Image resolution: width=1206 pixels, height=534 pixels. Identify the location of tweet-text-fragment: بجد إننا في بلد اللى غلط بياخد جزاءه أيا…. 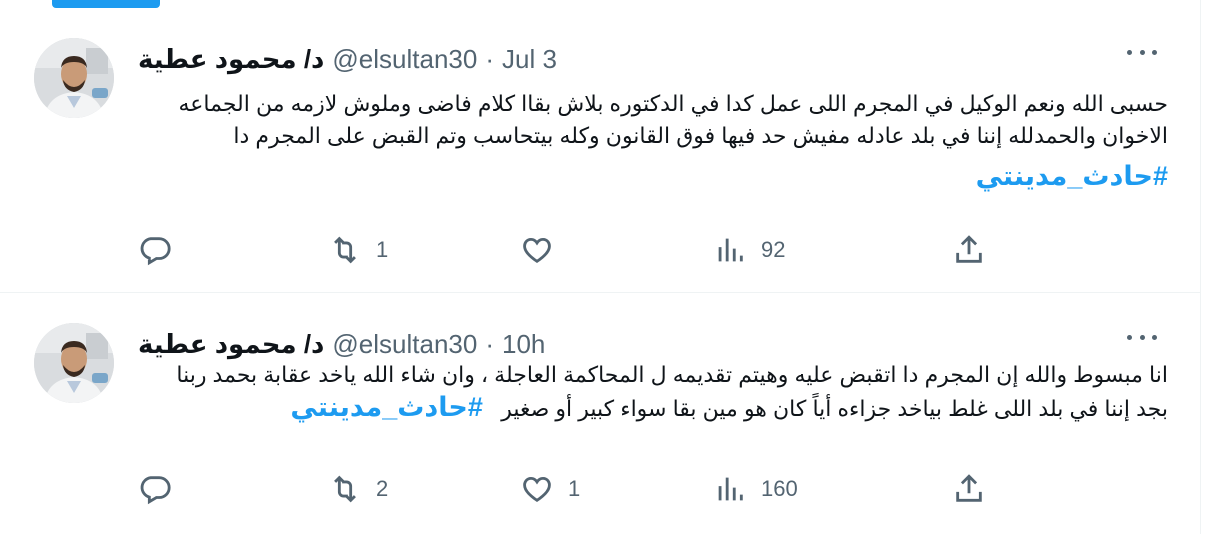
(834, 408).